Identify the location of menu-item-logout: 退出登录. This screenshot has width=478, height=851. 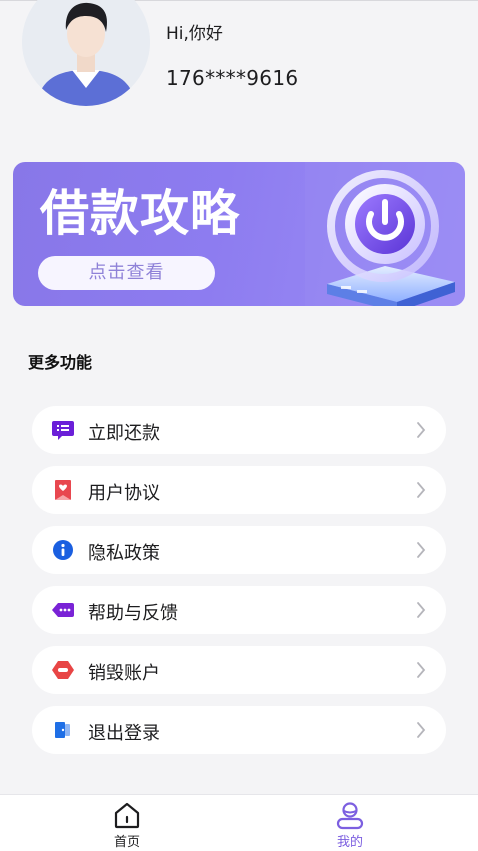
(239, 730).